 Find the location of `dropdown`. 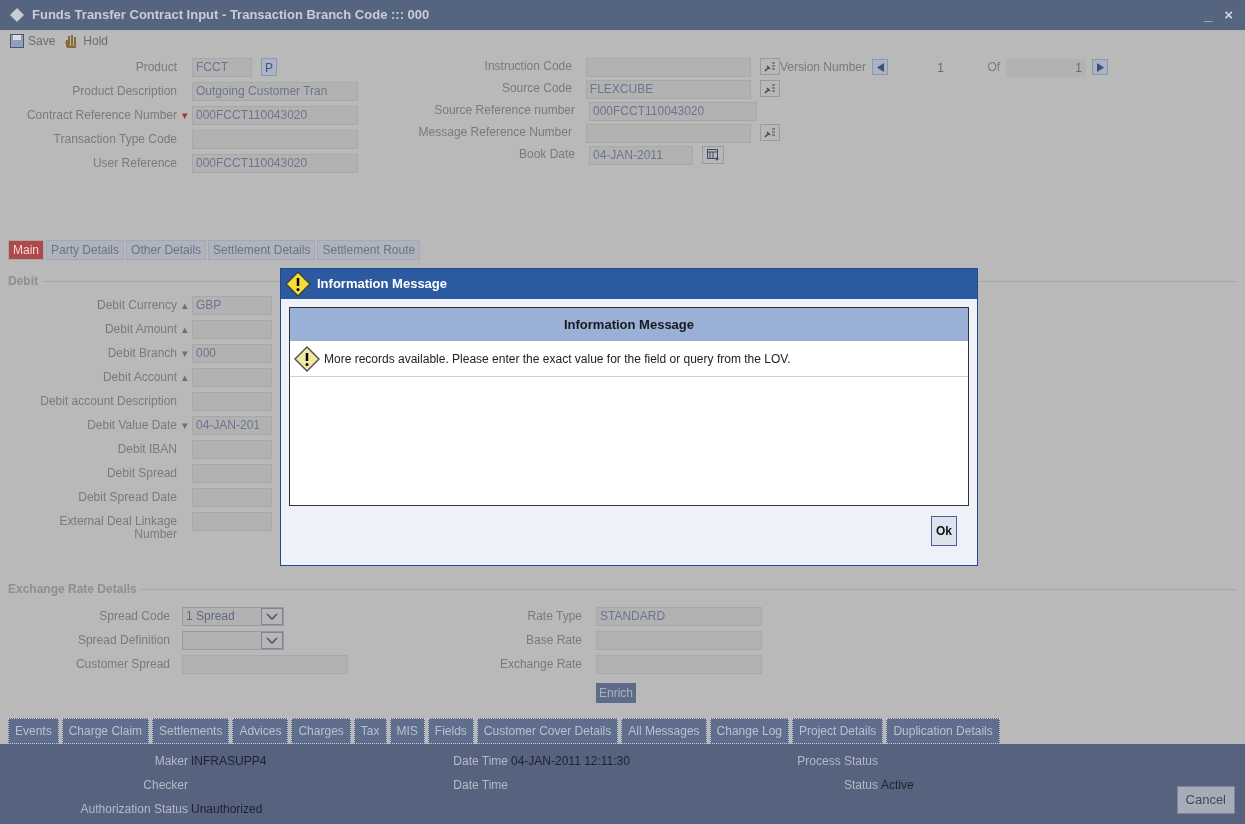

dropdown is located at coordinates (233, 640).